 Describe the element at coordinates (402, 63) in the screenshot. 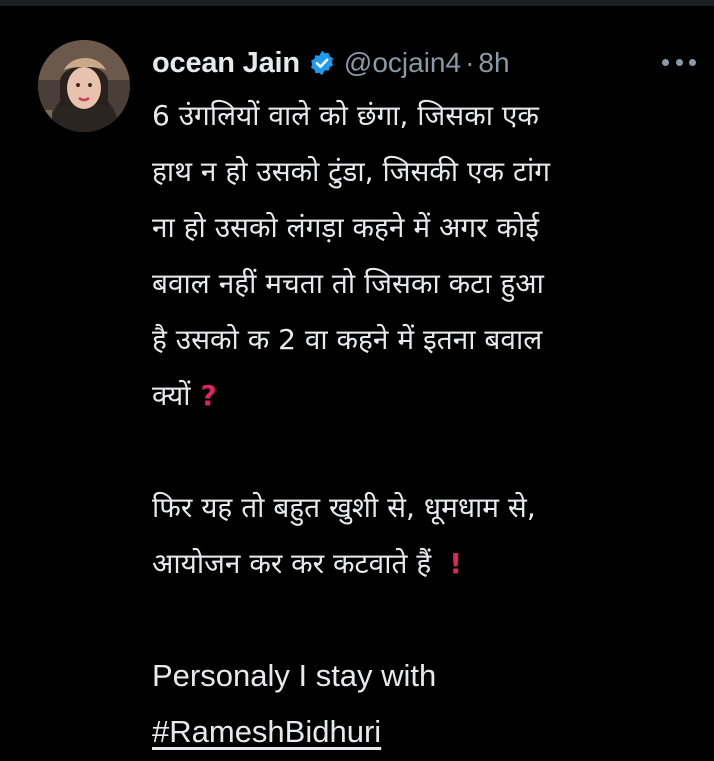

I see `handle: @ocjain4` at that location.